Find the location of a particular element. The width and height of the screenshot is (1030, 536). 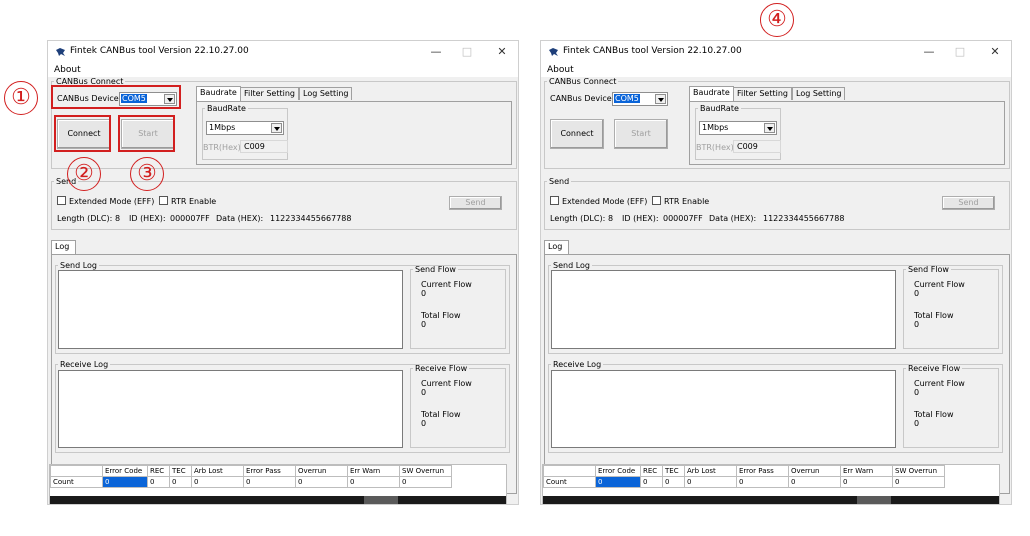

highlight-connect-button is located at coordinates (82, 133).